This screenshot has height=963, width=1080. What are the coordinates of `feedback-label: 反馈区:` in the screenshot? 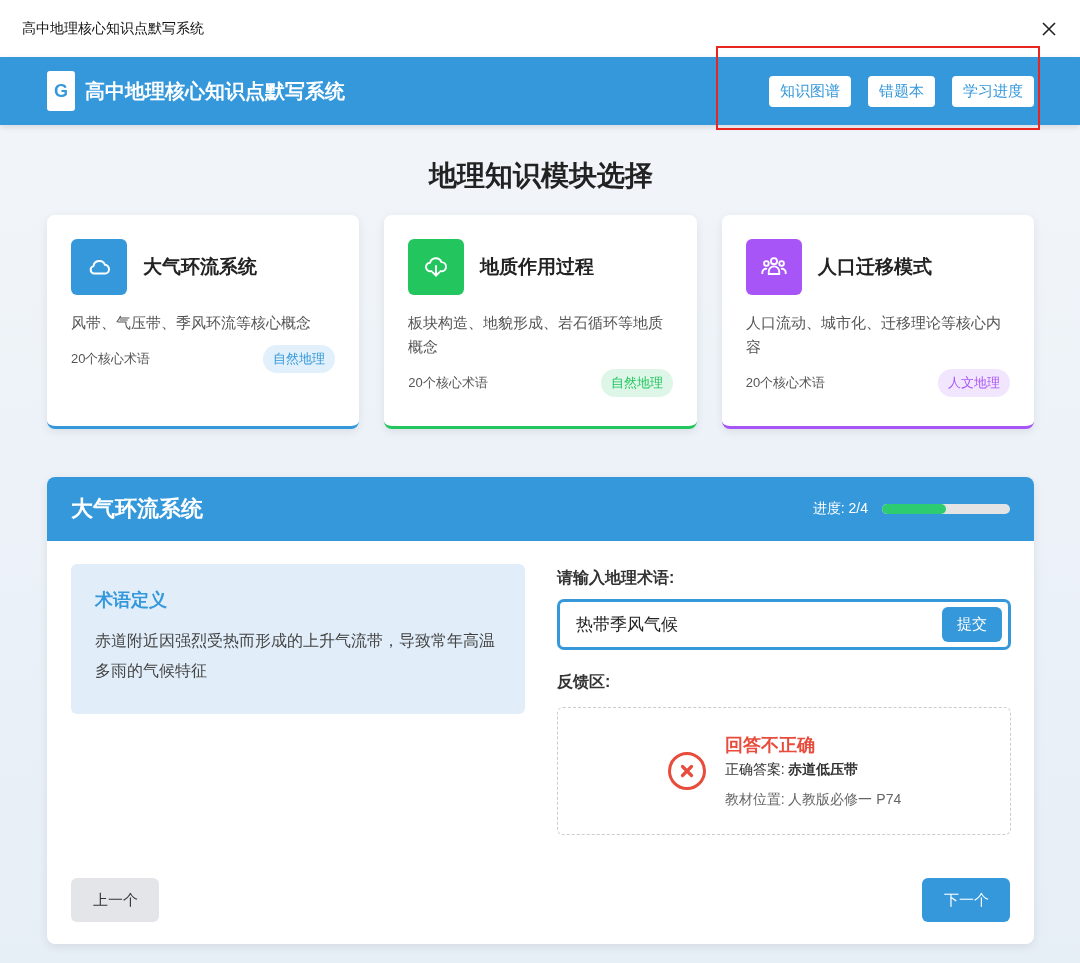 It's located at (584, 682).